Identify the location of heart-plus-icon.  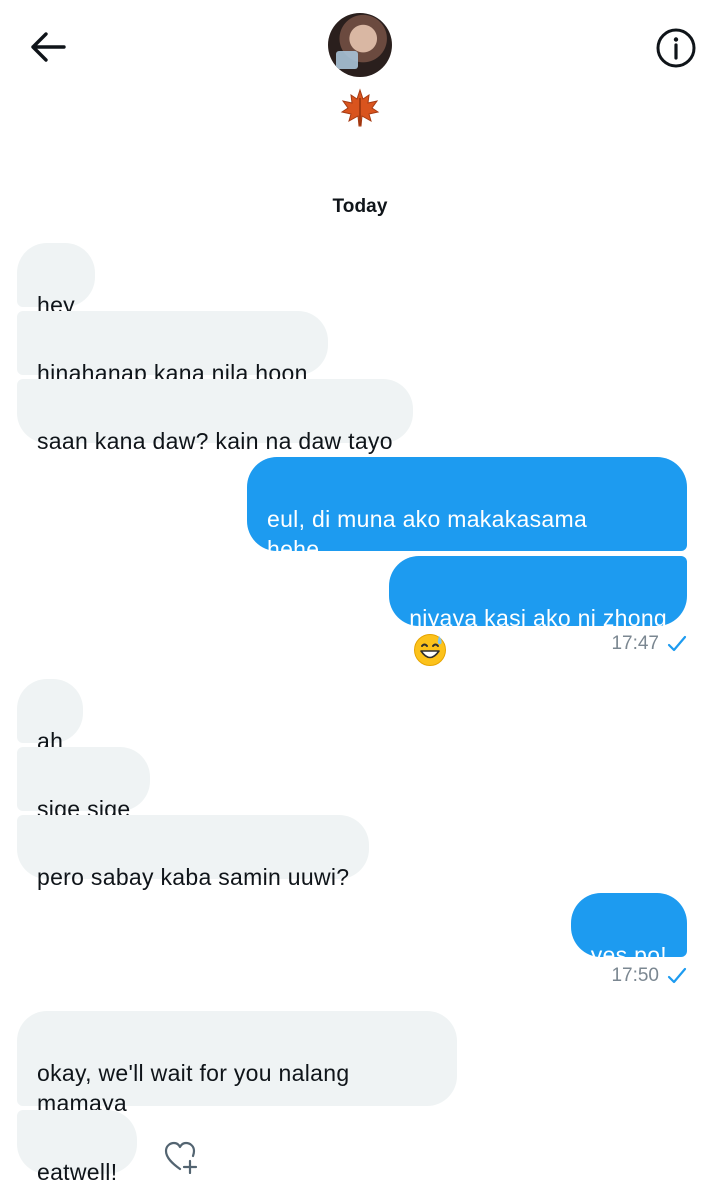
(181, 1158).